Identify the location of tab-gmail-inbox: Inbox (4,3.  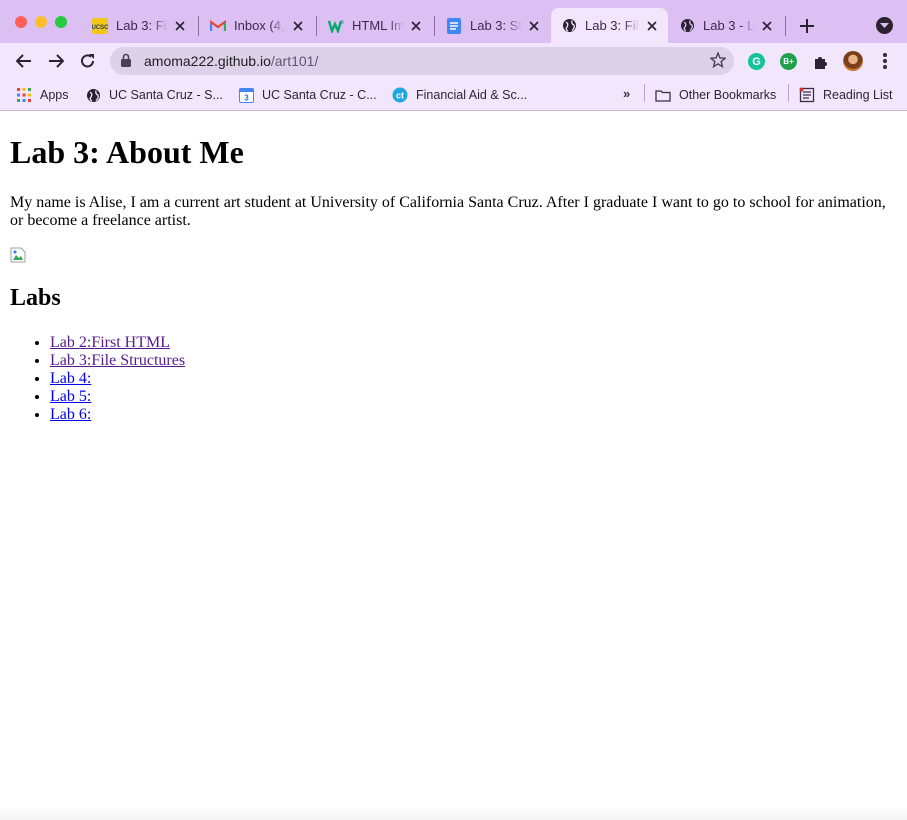
(257, 25).